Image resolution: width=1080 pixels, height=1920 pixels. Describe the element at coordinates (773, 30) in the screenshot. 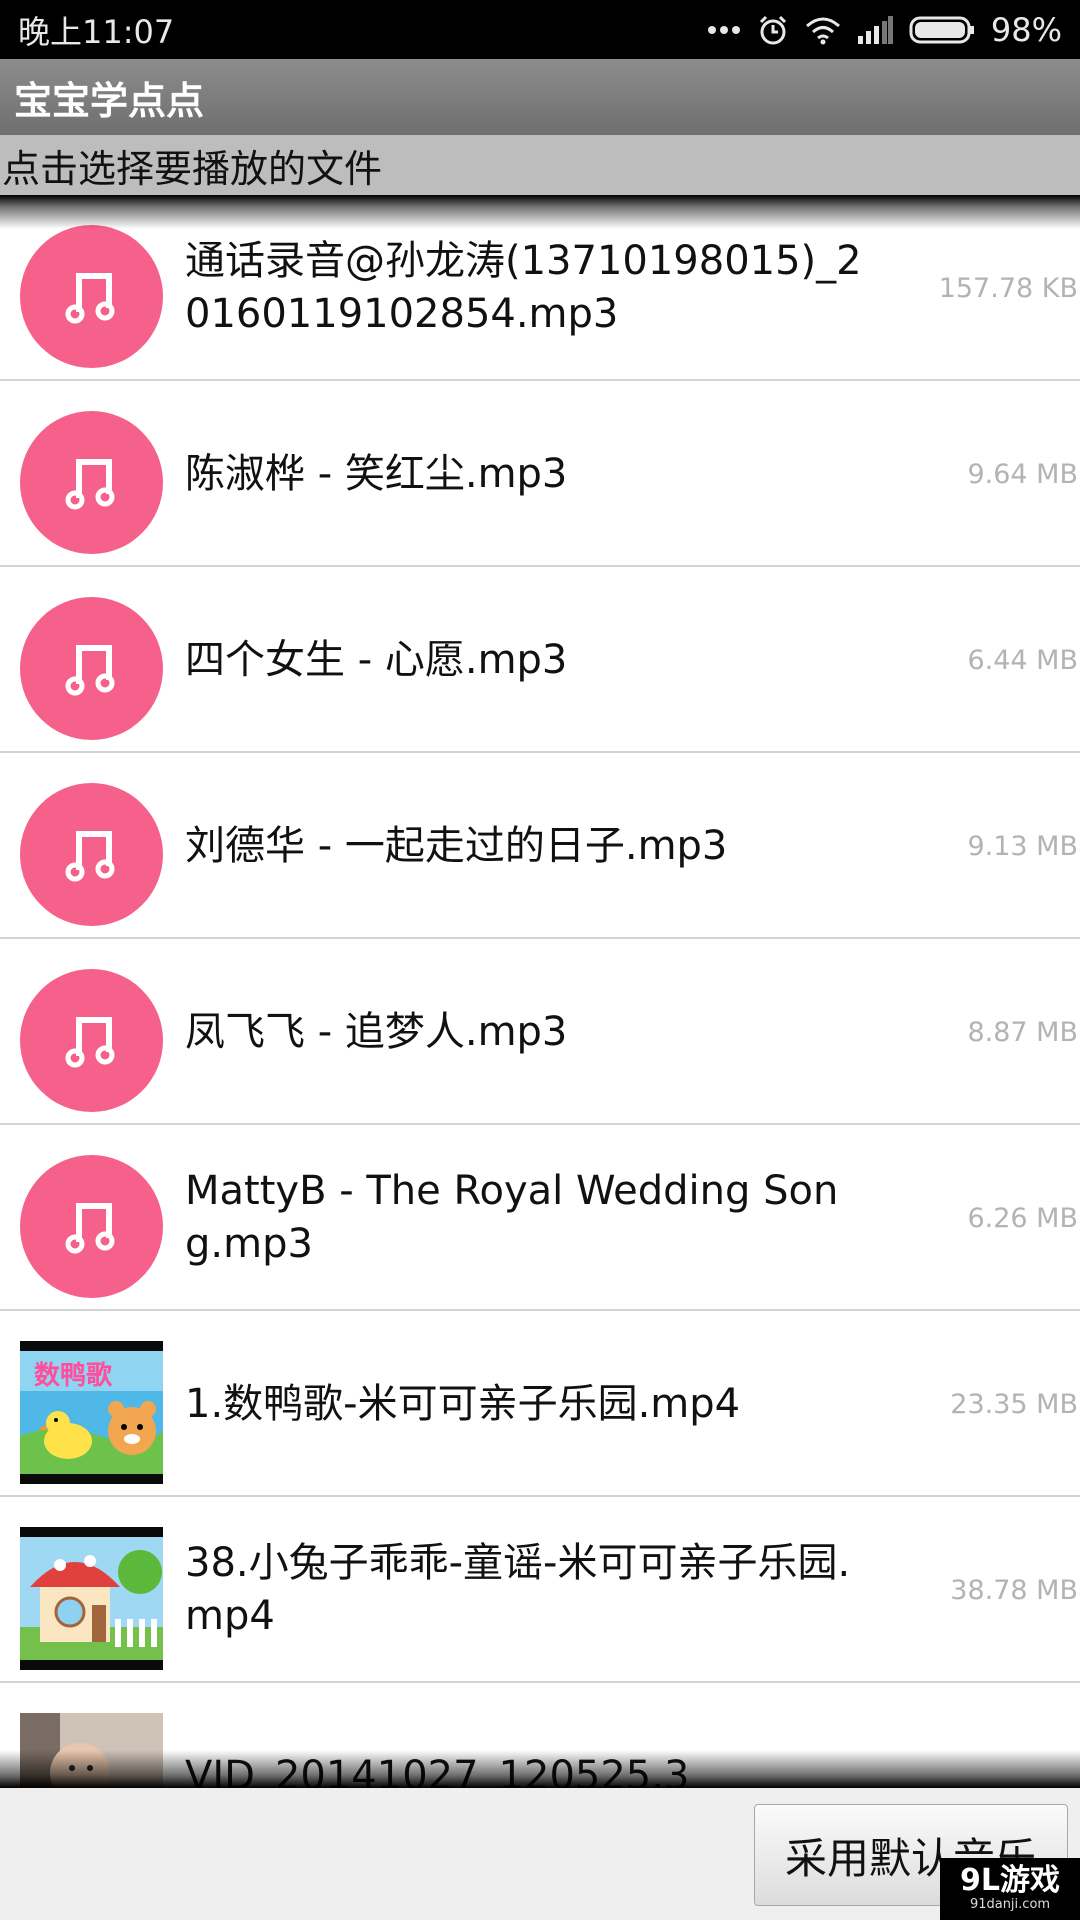

I see `alarm-icon` at that location.